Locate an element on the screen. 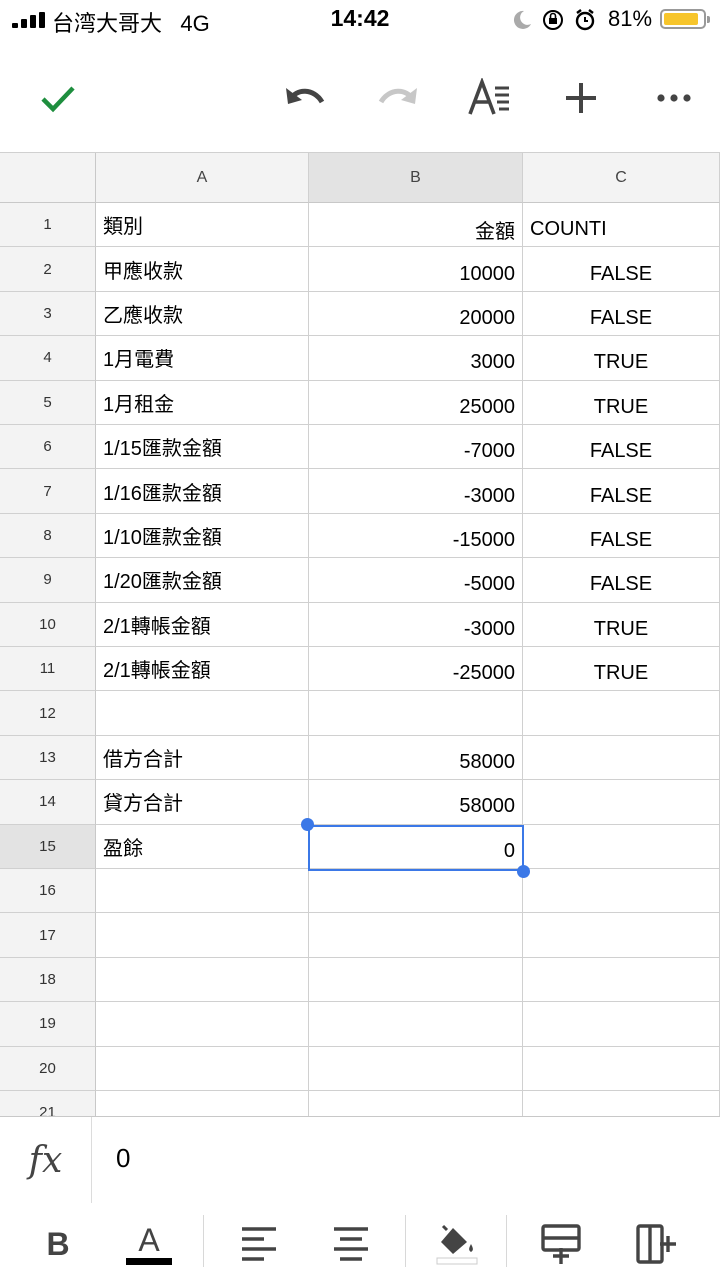 The width and height of the screenshot is (720, 1280). cell-c11: TRUE is located at coordinates (621, 669).